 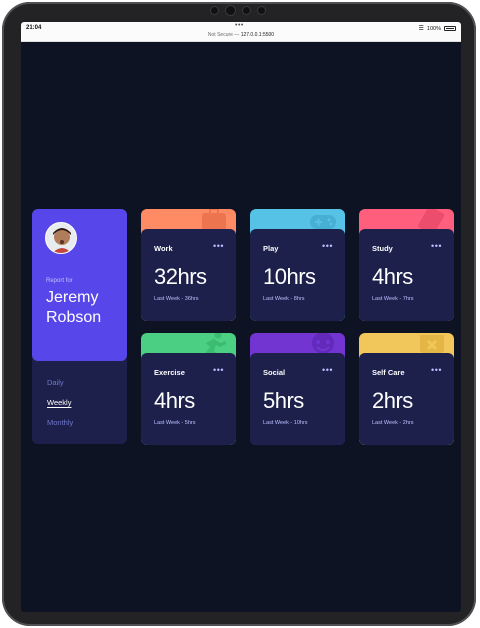 I want to click on more-options-icon: •••, so click(x=239, y=25).